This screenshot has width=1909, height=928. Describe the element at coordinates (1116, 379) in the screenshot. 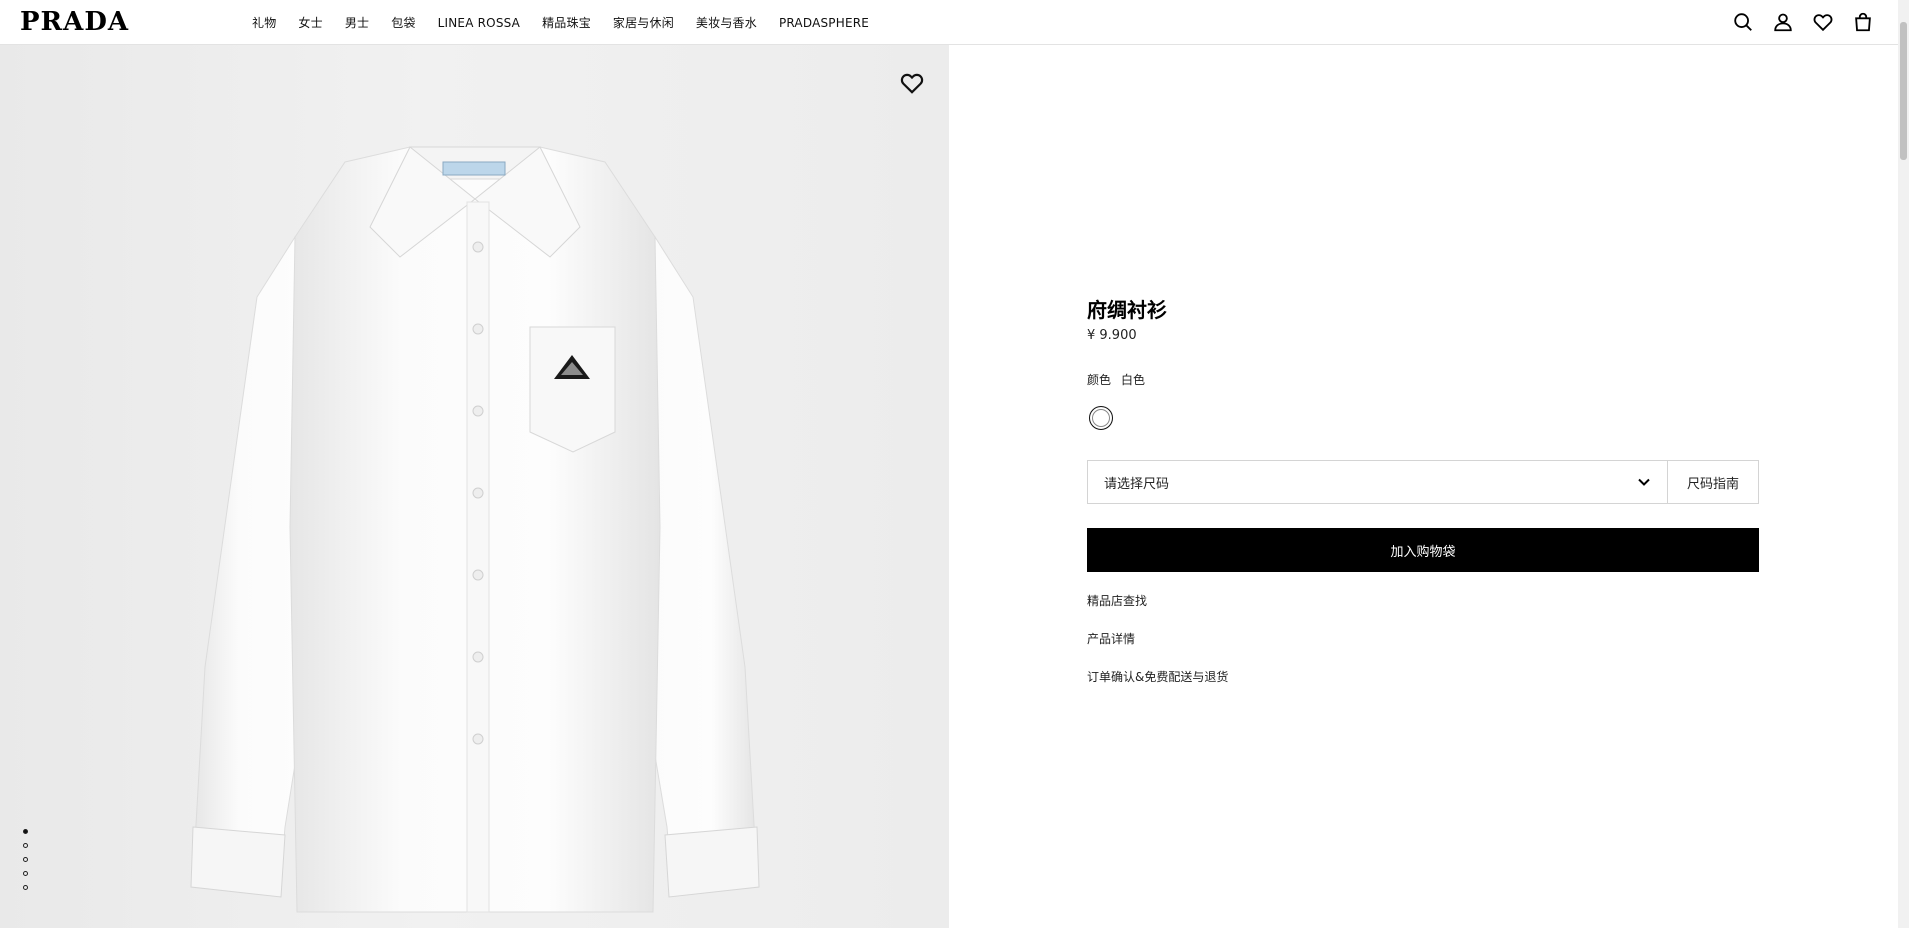

I see `color-info: 颜色 白色` at that location.